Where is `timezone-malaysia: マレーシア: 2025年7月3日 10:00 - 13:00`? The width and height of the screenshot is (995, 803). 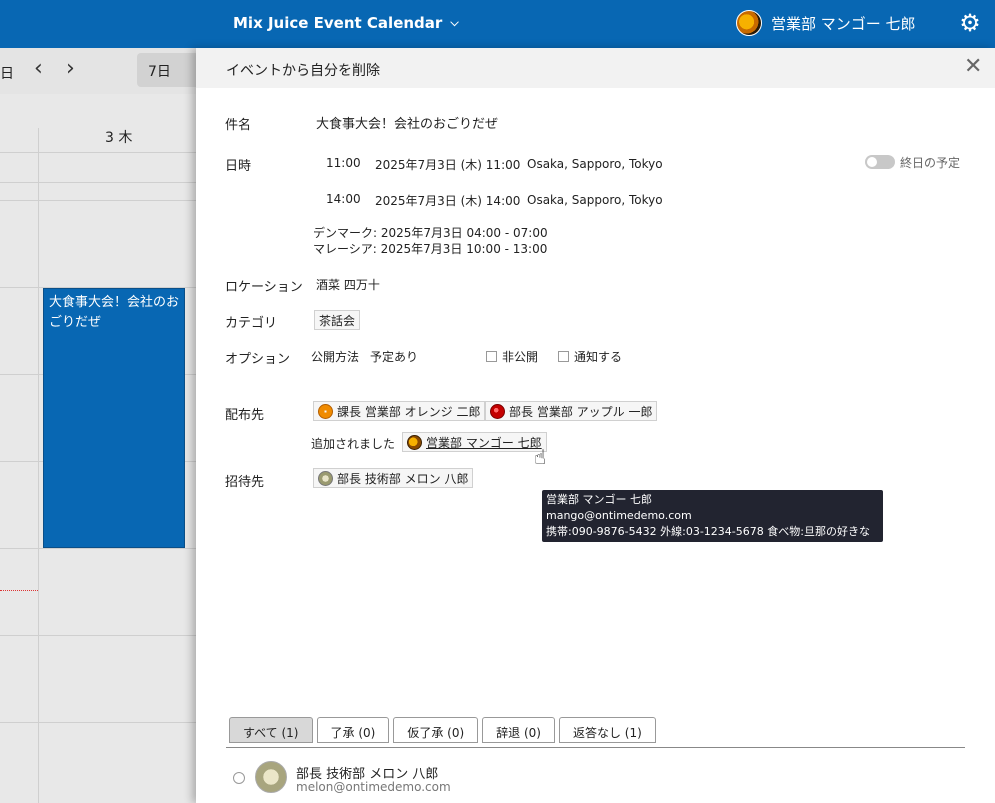
timezone-malaysia: マレーシア: 2025年7月3日 10:00 - 13:00 is located at coordinates (430, 249).